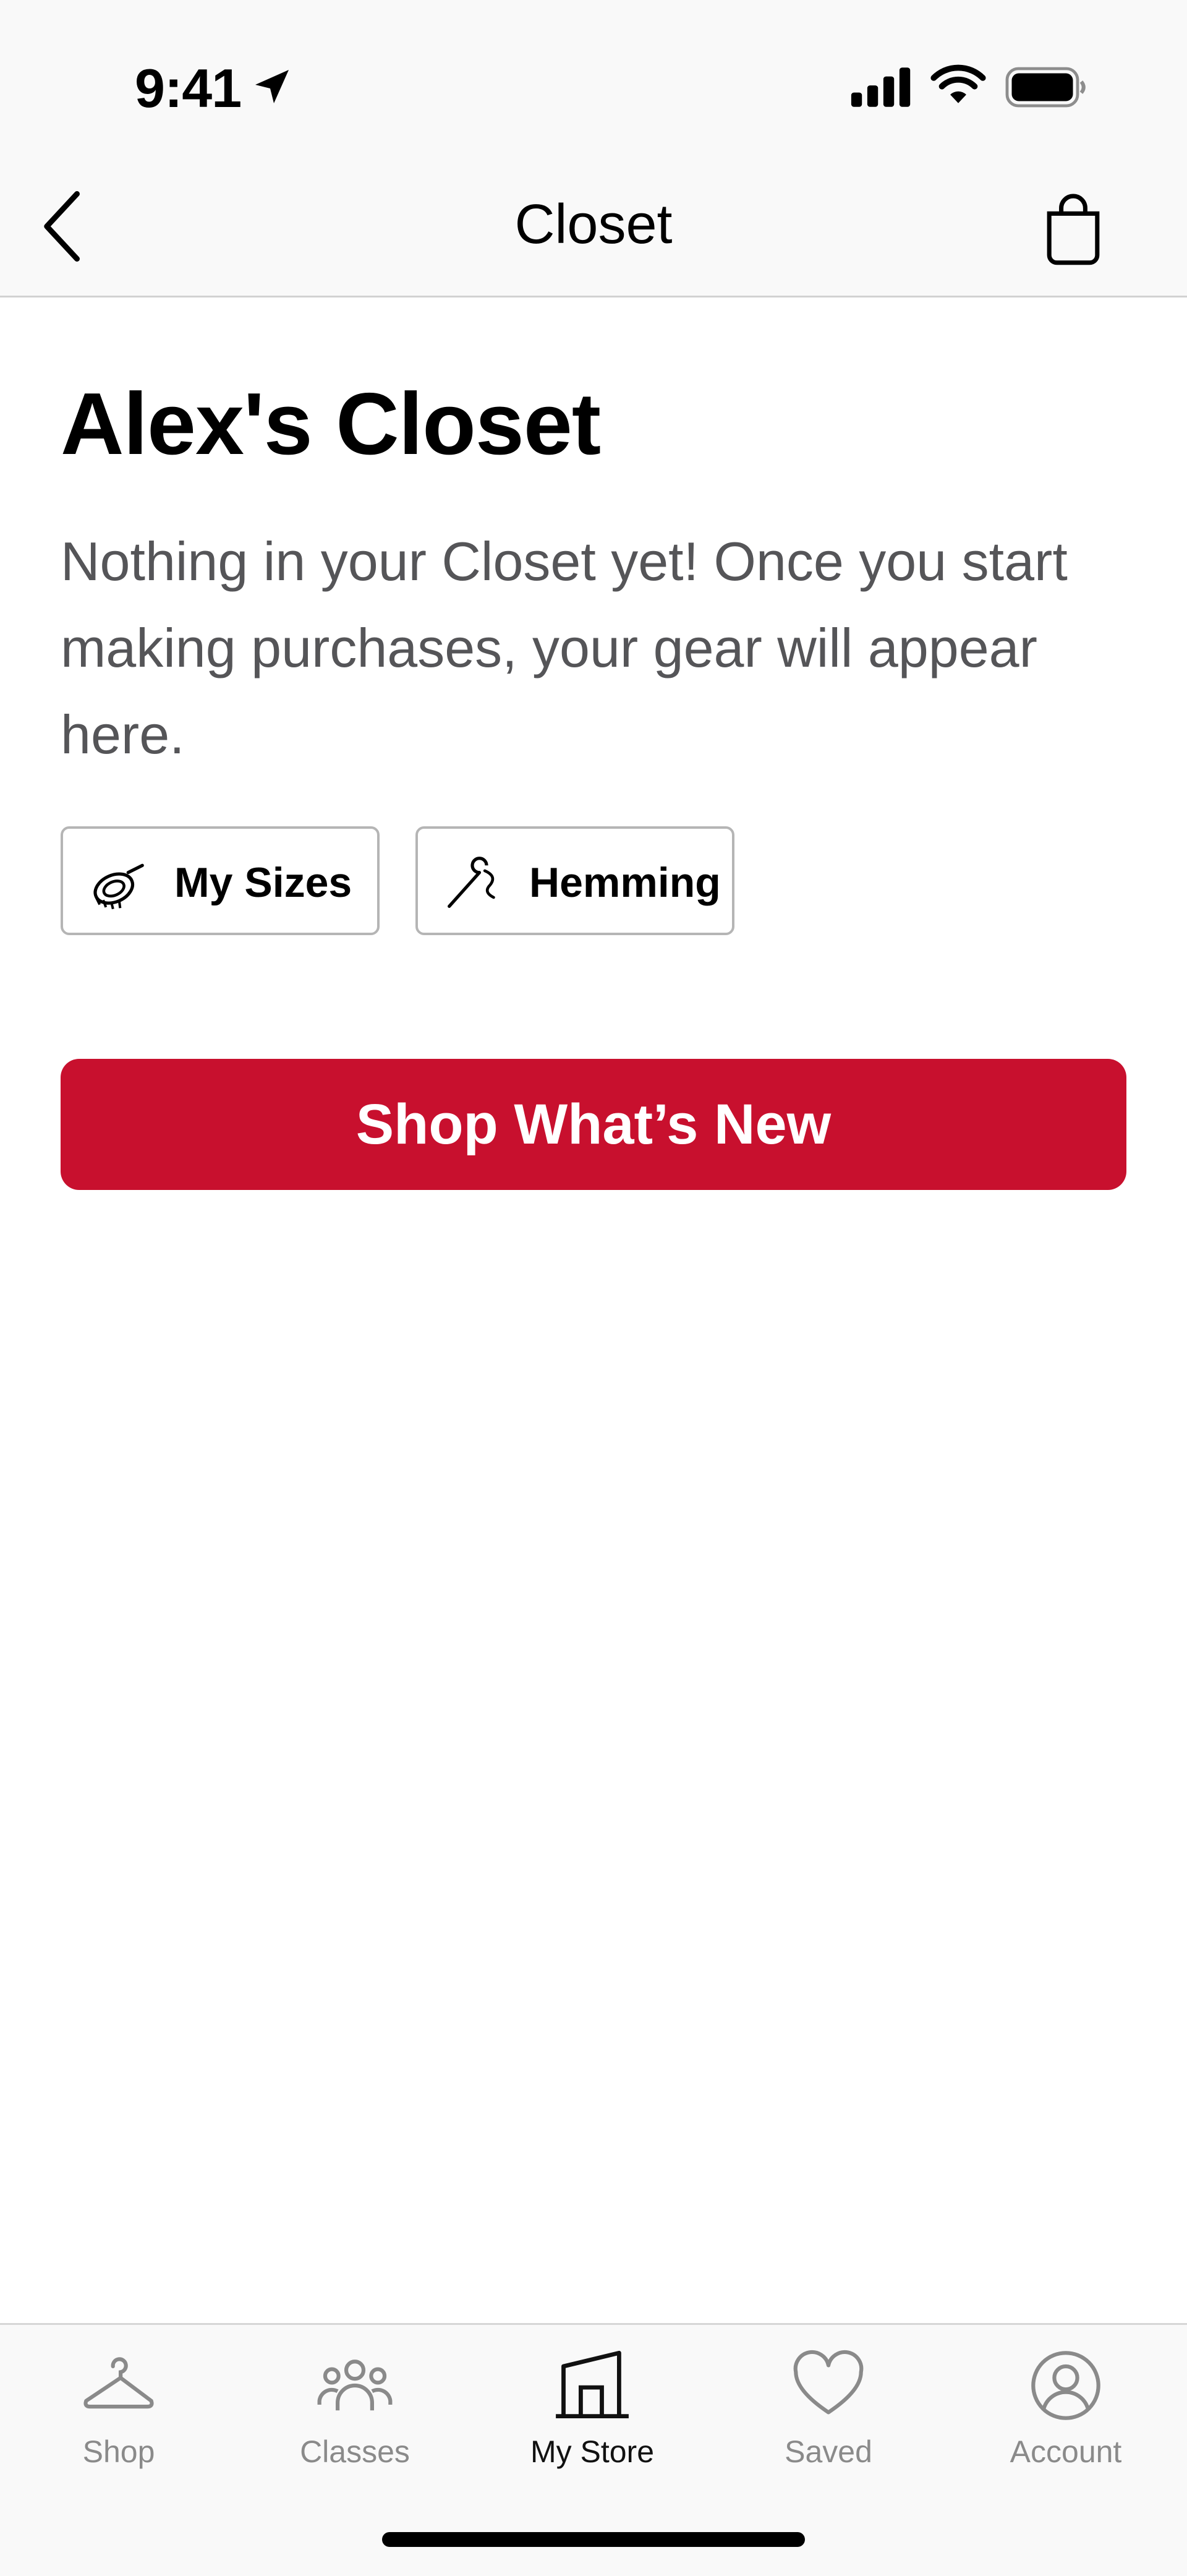 Image resolution: width=1187 pixels, height=2576 pixels. Describe the element at coordinates (593, 225) in the screenshot. I see `page-title: Closet` at that location.